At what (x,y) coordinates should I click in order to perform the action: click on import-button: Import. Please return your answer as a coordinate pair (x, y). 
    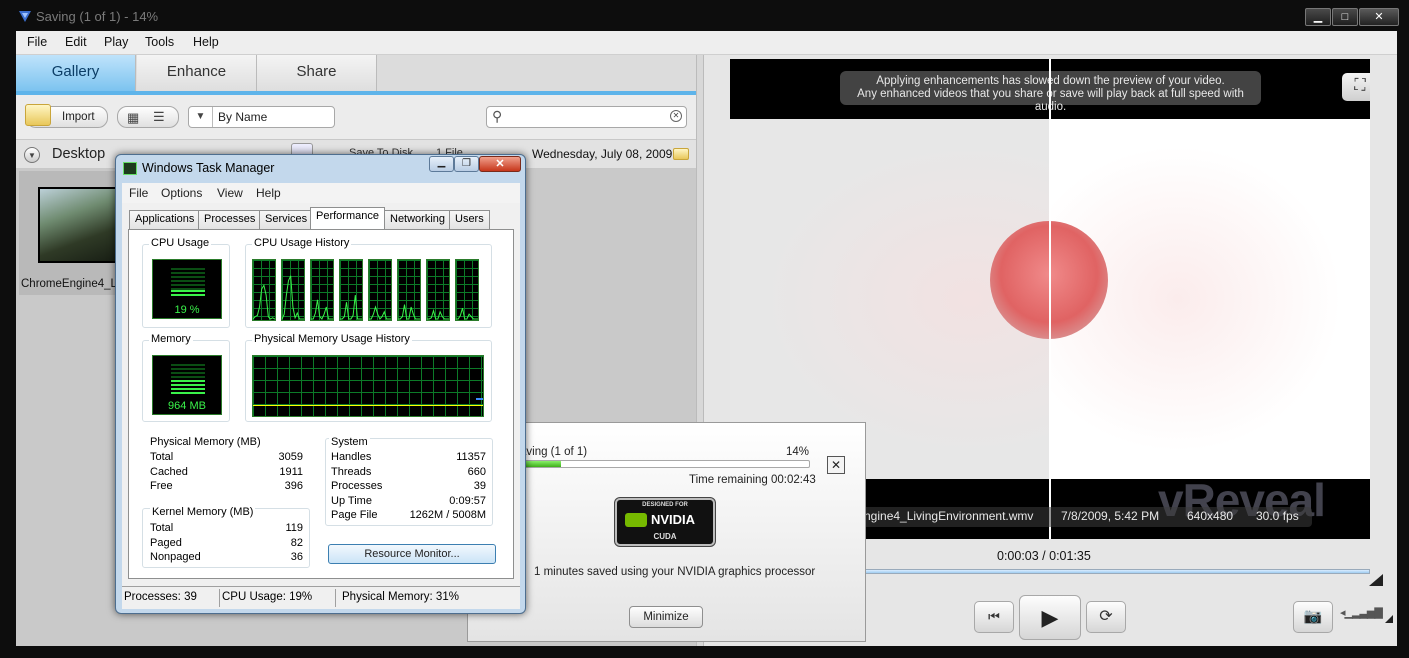
    Looking at the image, I should click on (66, 116).